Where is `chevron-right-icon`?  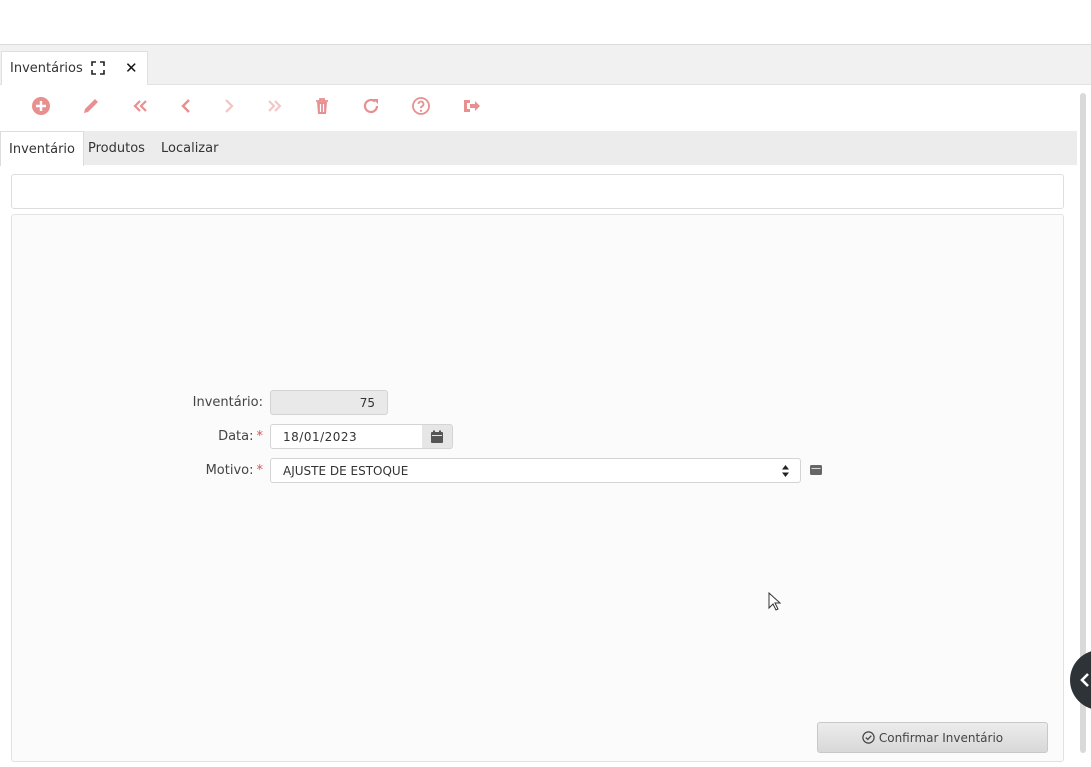
chevron-right-icon is located at coordinates (229, 106).